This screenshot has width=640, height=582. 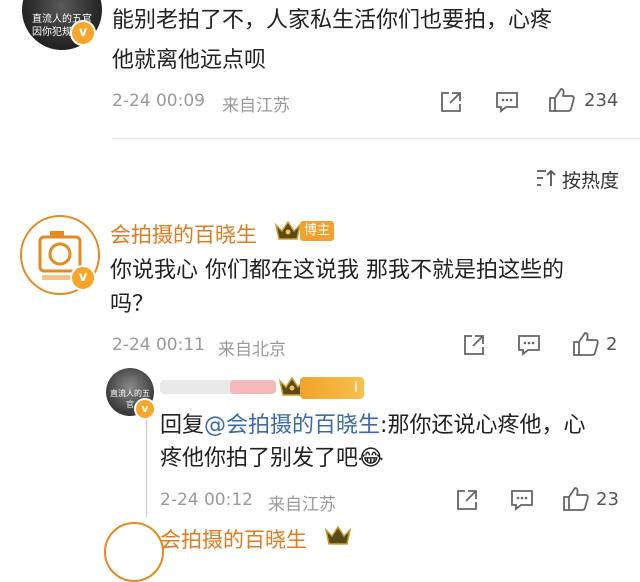 What do you see at coordinates (134, 552) in the screenshot?
I see `avatar` at bounding box center [134, 552].